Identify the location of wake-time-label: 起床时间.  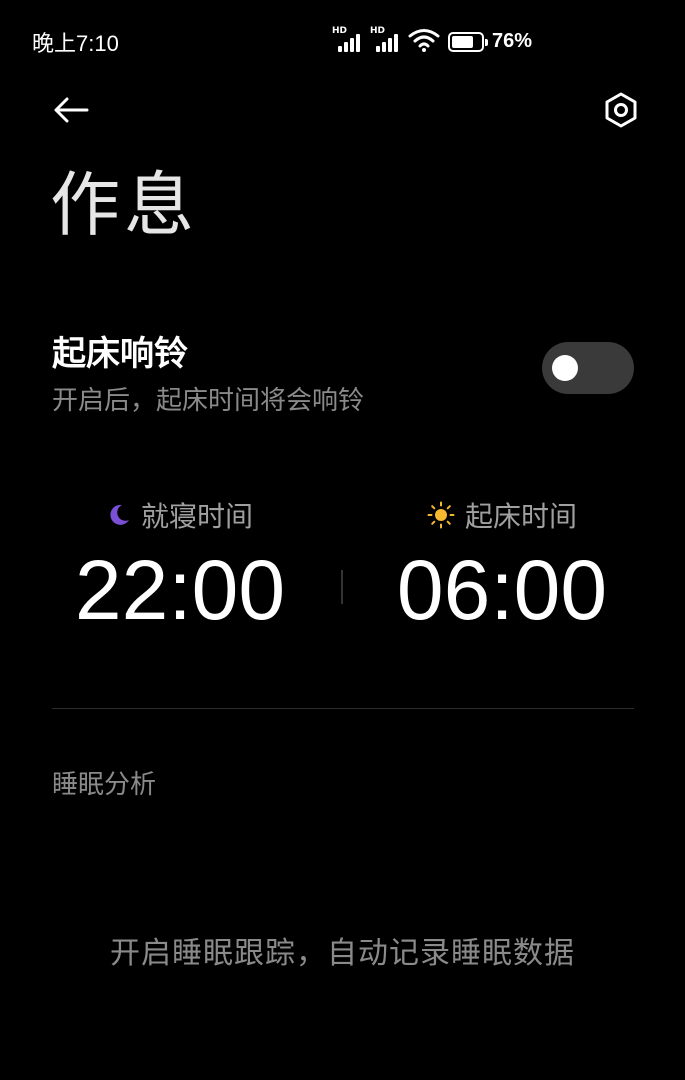
(520, 516).